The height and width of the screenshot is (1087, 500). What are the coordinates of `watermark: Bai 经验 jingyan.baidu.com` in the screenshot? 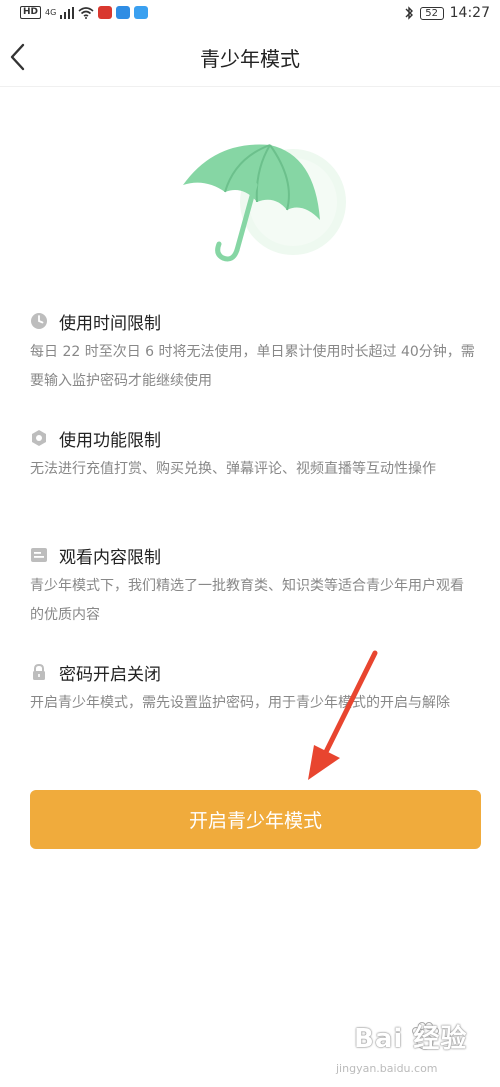 It's located at (410, 1045).